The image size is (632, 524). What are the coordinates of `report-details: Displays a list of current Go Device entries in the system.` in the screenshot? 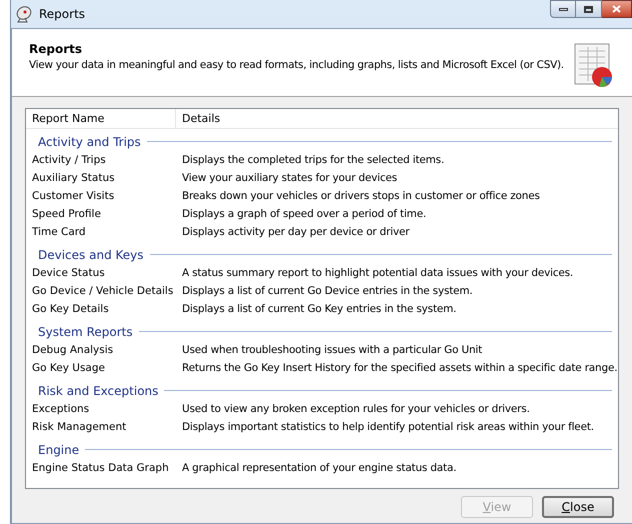 It's located at (327, 292).